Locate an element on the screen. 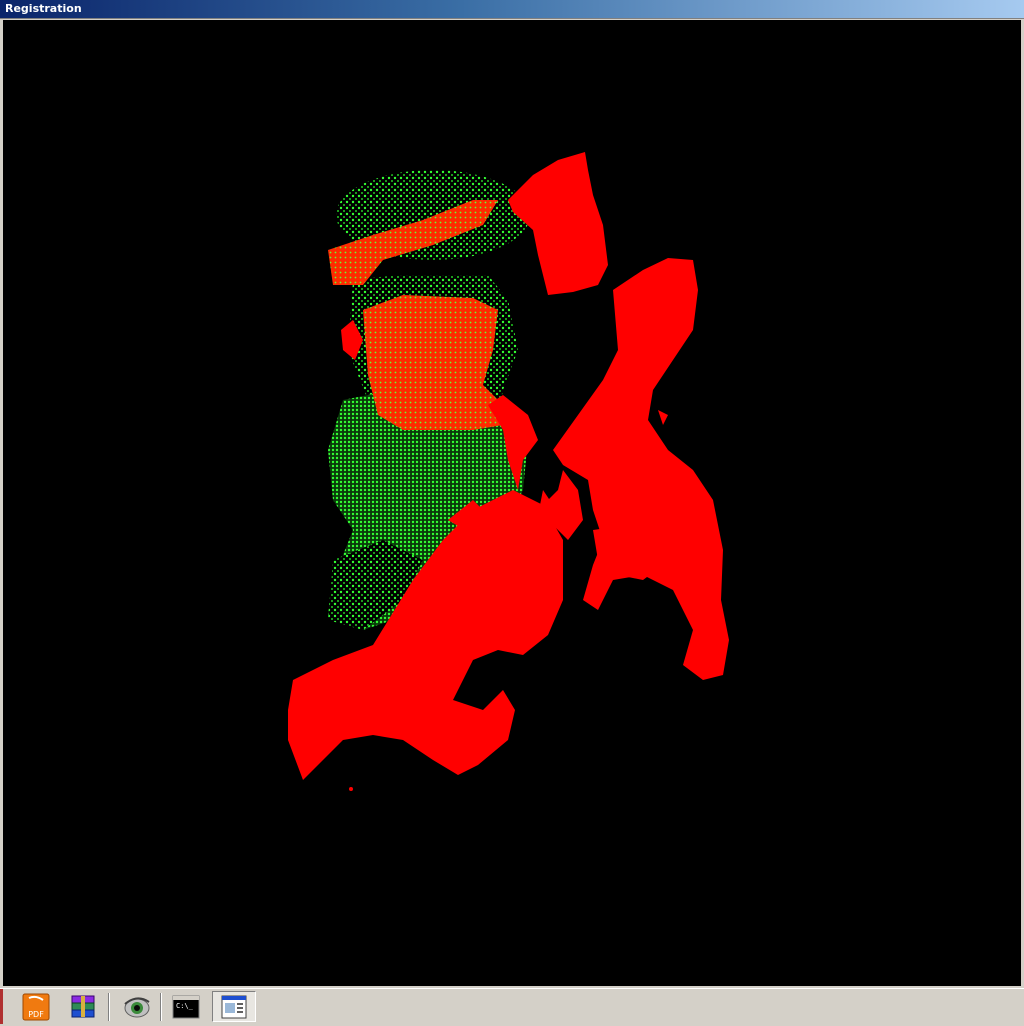  foxit-pdf-icon: PDF is located at coordinates (36, 1007).